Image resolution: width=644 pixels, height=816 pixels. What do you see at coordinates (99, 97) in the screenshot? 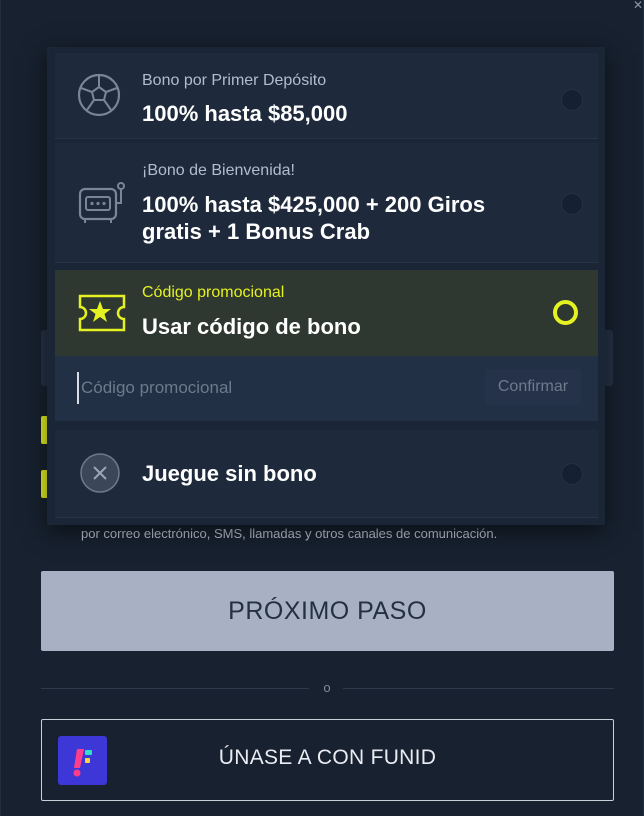
I see `soccer-ball-icon` at bounding box center [99, 97].